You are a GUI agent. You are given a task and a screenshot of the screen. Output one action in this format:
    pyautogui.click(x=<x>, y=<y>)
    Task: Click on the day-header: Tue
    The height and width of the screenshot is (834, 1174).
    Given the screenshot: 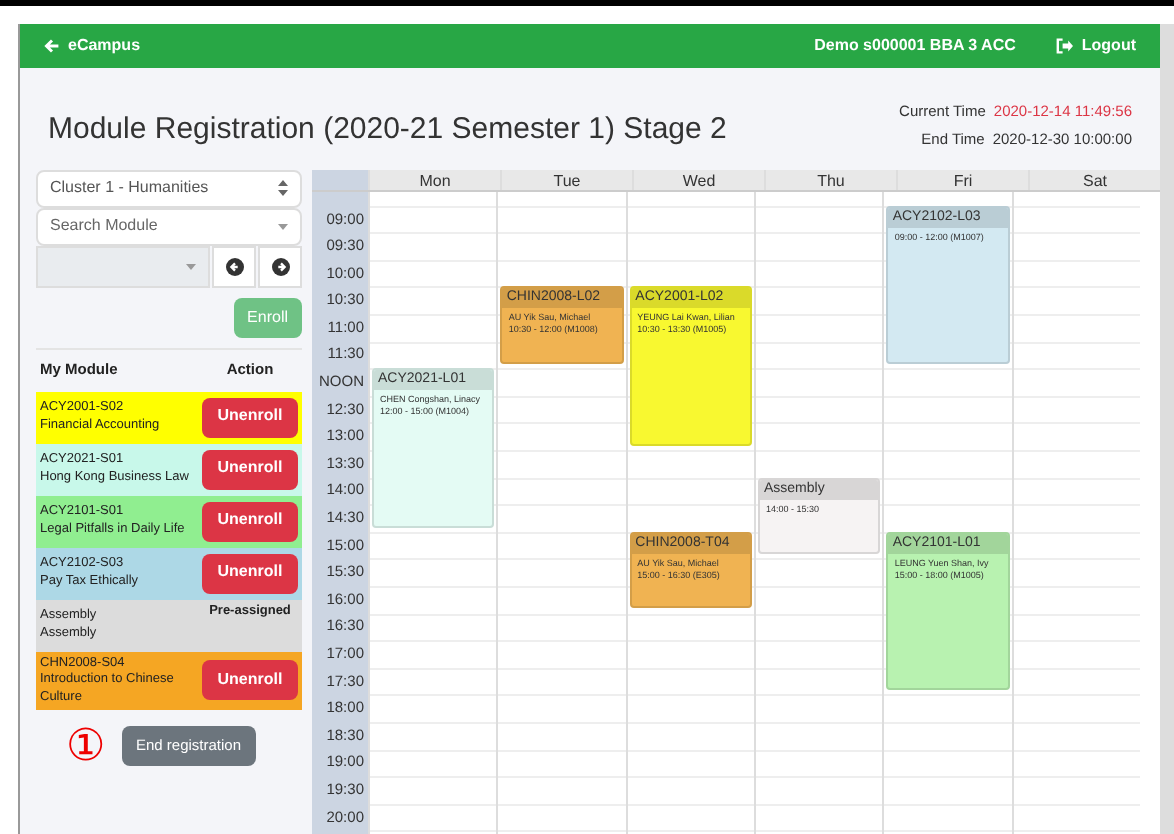 What is the action you would take?
    pyautogui.click(x=566, y=179)
    